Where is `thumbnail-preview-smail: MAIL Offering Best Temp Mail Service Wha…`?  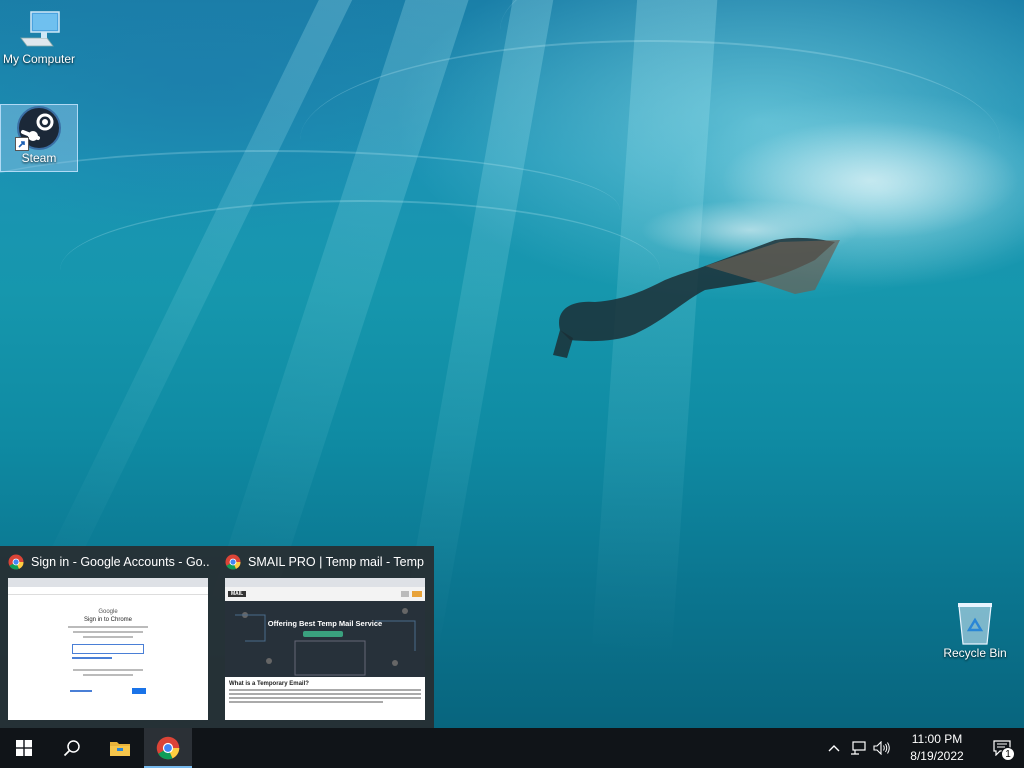
thumbnail-preview-smail: MAIL Offering Best Temp Mail Service Wha… is located at coordinates (325, 649).